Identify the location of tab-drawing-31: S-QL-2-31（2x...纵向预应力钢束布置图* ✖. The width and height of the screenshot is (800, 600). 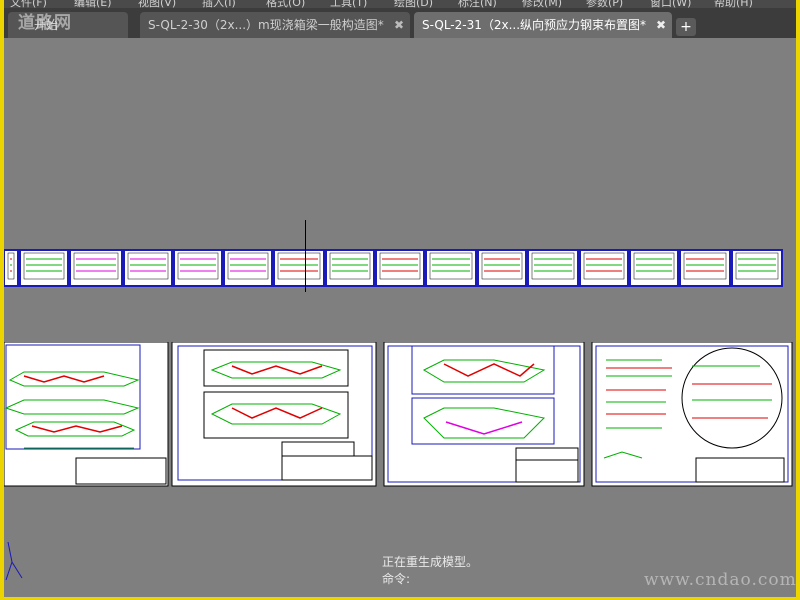
(543, 25).